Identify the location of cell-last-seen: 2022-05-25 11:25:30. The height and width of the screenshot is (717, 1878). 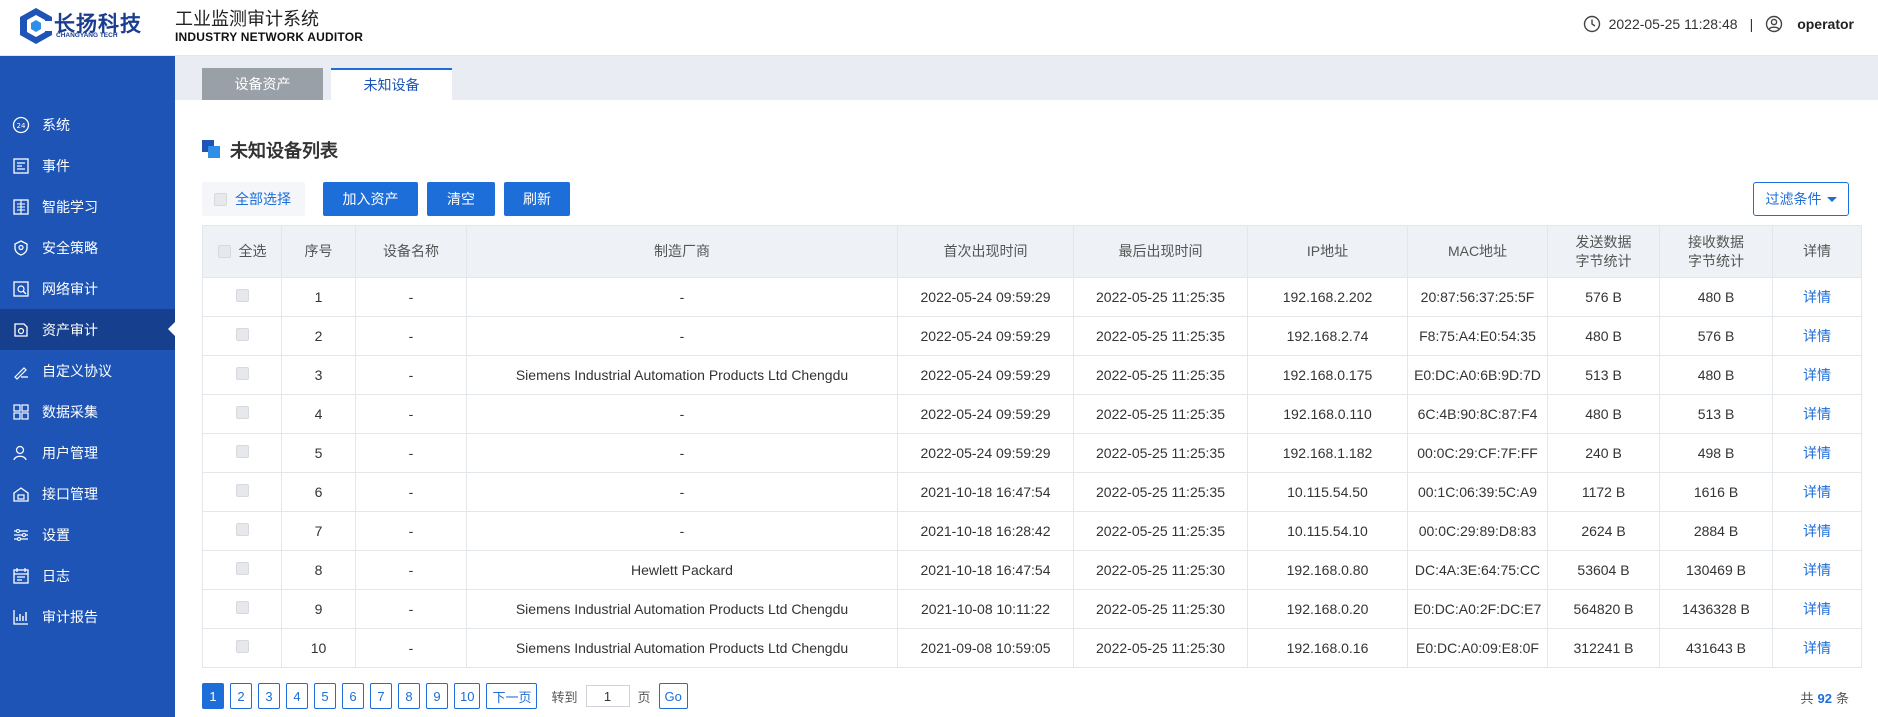
(1160, 570).